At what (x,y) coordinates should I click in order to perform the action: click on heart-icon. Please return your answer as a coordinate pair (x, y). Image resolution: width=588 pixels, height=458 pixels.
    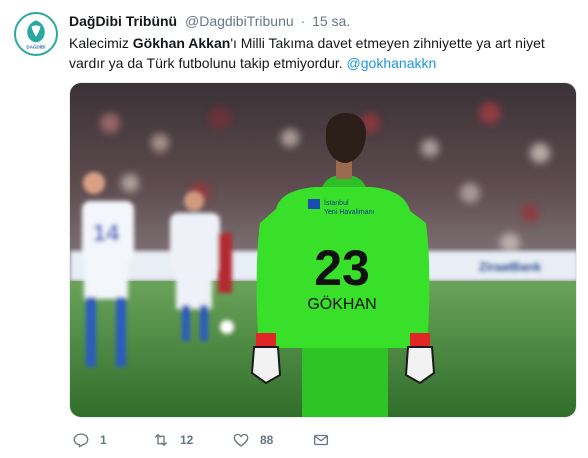
    Looking at the image, I should click on (241, 440).